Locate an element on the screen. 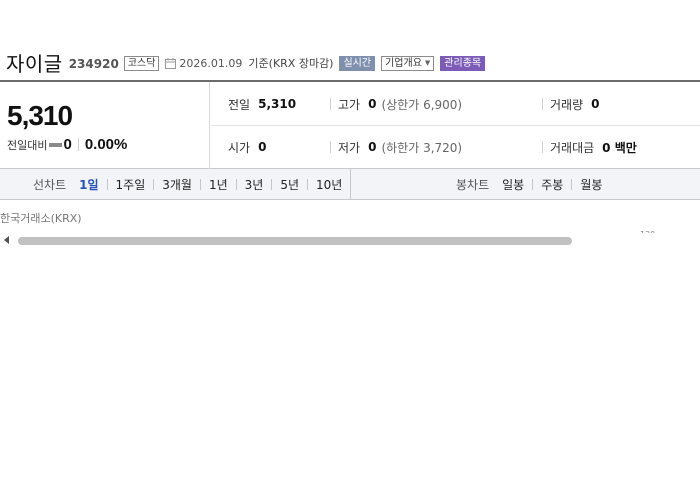  upper-limit: (상한가 6,900) is located at coordinates (422, 104).